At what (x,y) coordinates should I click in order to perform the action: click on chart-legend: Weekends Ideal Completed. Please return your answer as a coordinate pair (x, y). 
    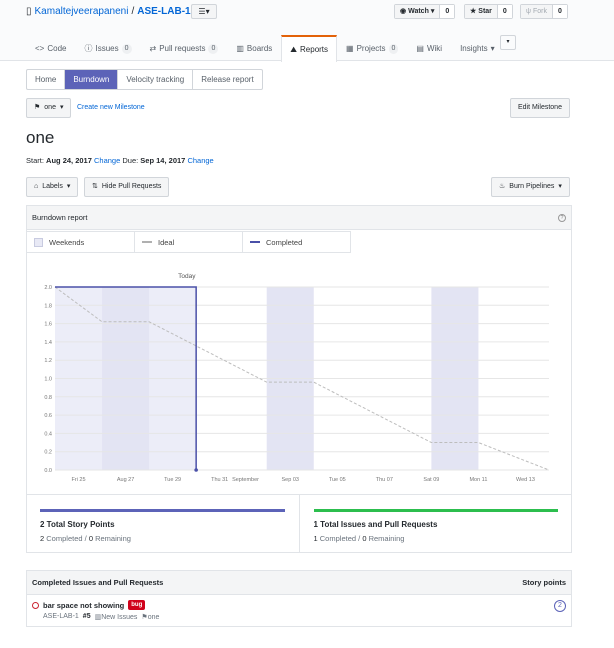
    Looking at the image, I should click on (188, 242).